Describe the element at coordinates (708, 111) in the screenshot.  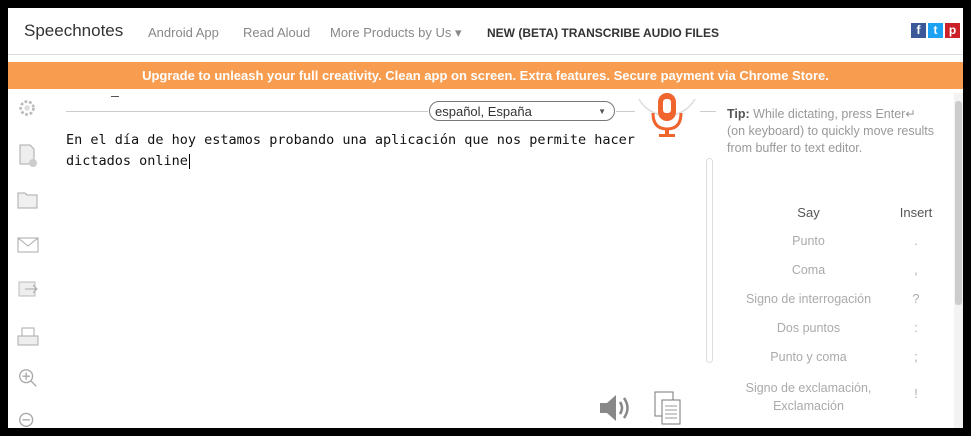
I see `divider-right` at that location.